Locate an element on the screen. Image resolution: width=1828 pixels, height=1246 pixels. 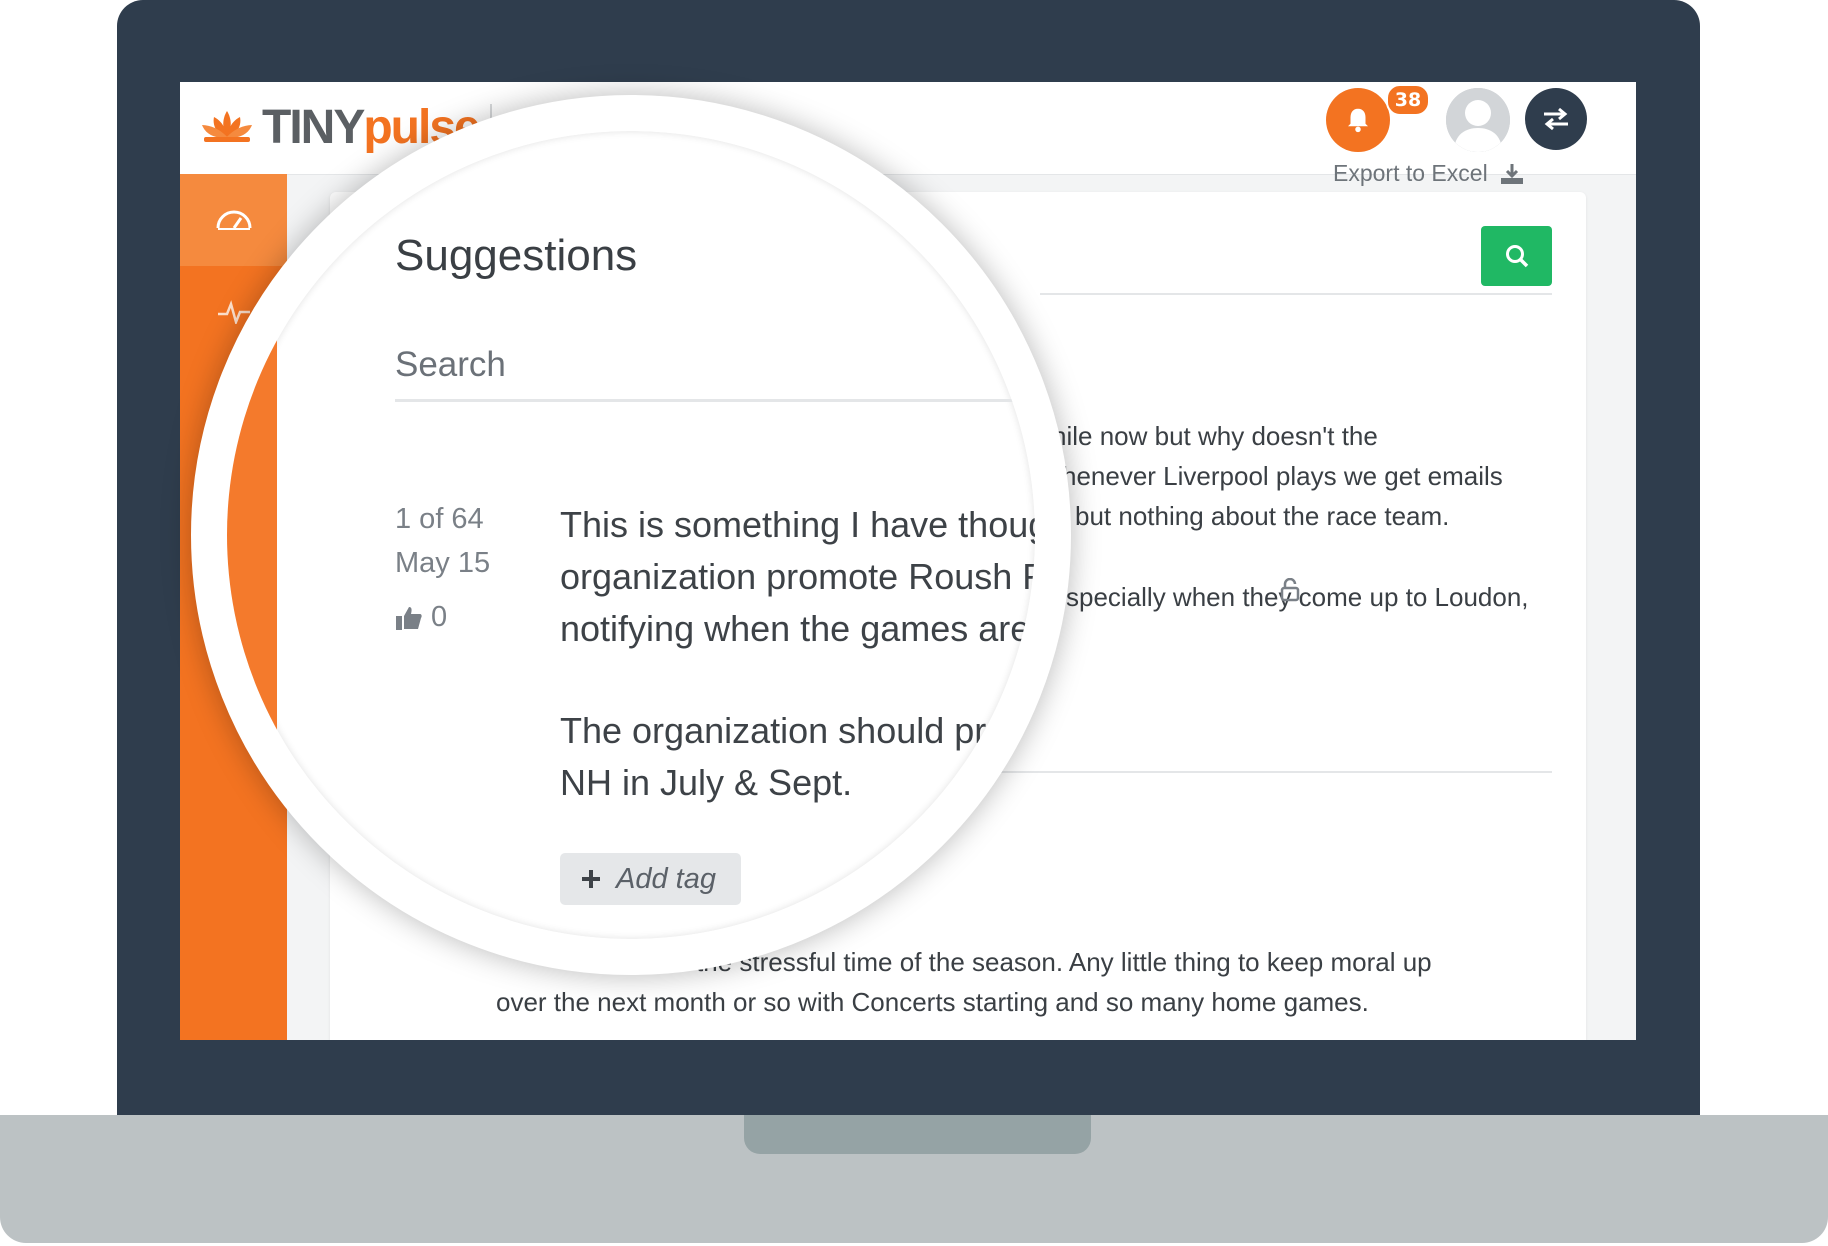
export-to-excel-link: Export to Excel is located at coordinates (1428, 173).